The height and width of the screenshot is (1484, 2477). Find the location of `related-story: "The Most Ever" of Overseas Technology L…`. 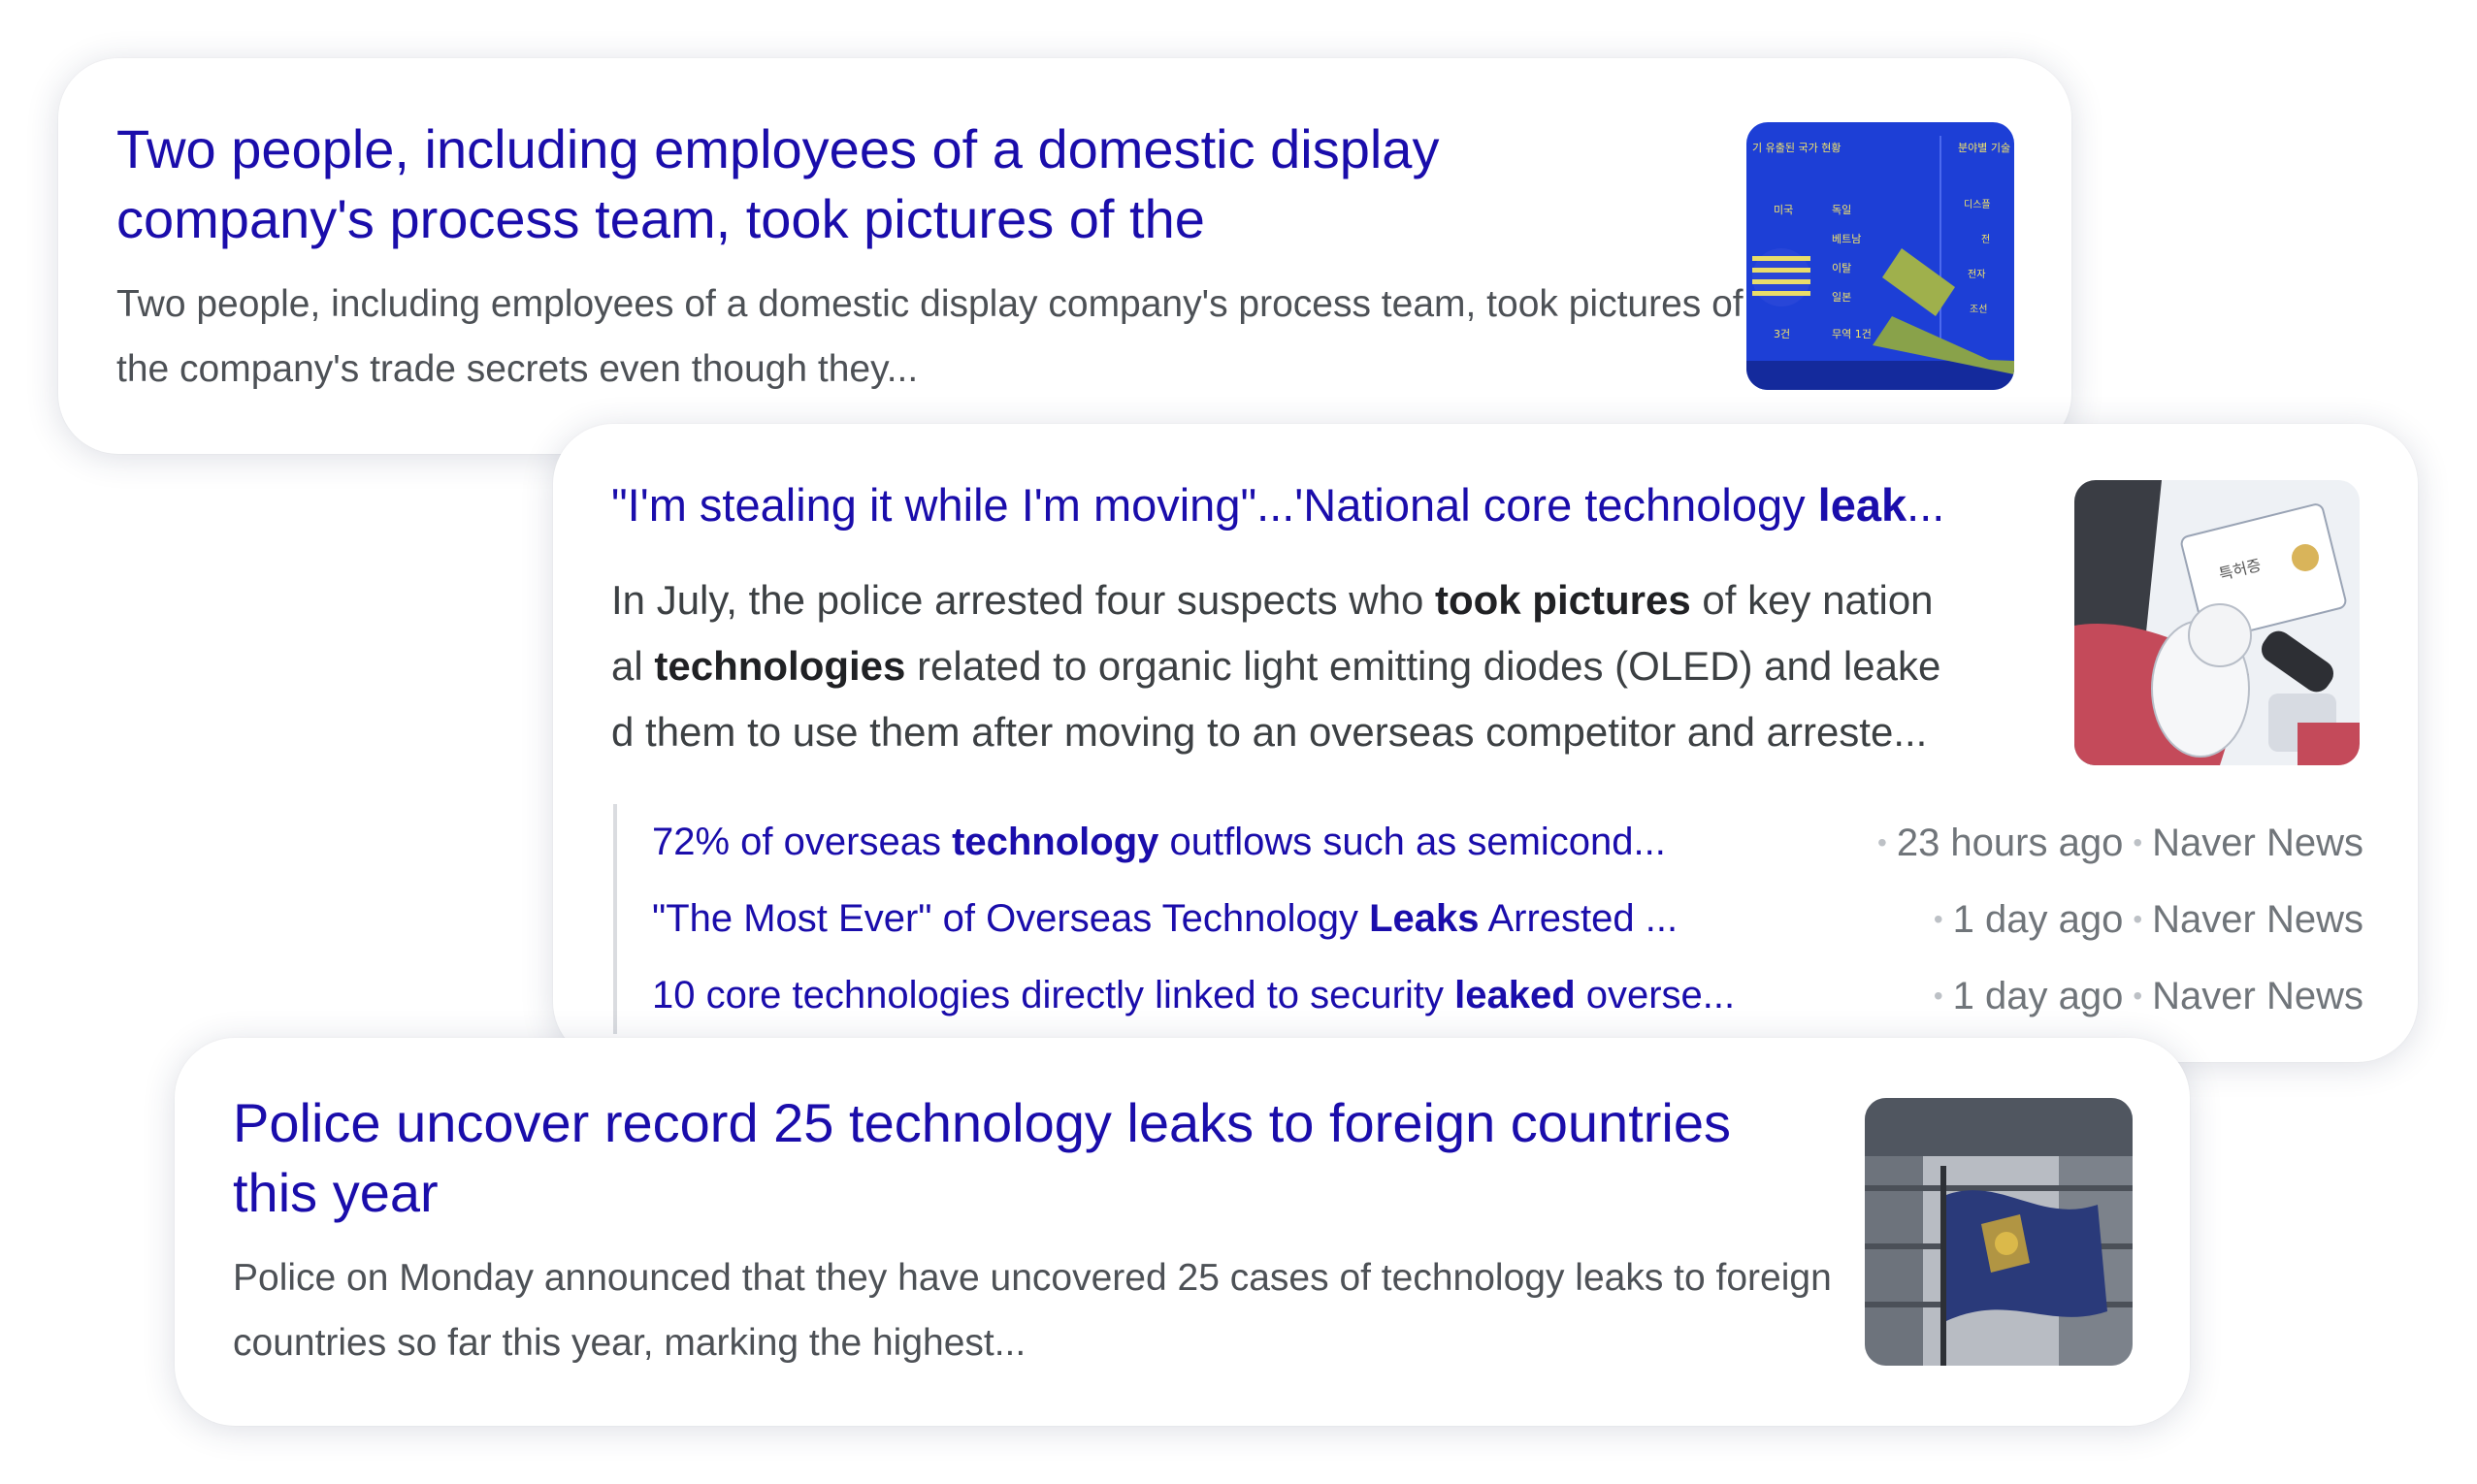

related-story: "The Most Ever" of Overseas Technology L… is located at coordinates (1490, 919).